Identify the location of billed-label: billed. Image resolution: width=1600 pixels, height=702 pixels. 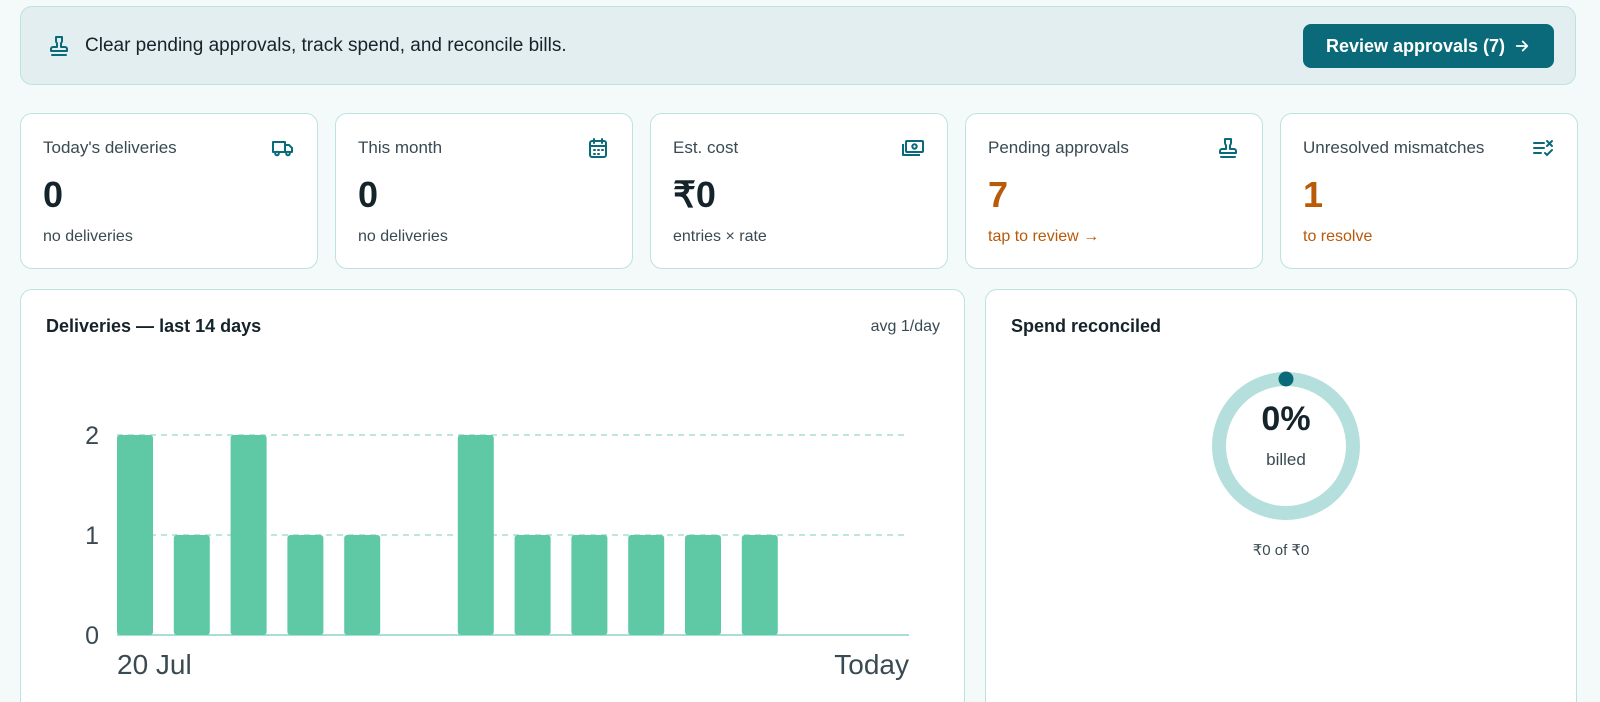
(1286, 459).